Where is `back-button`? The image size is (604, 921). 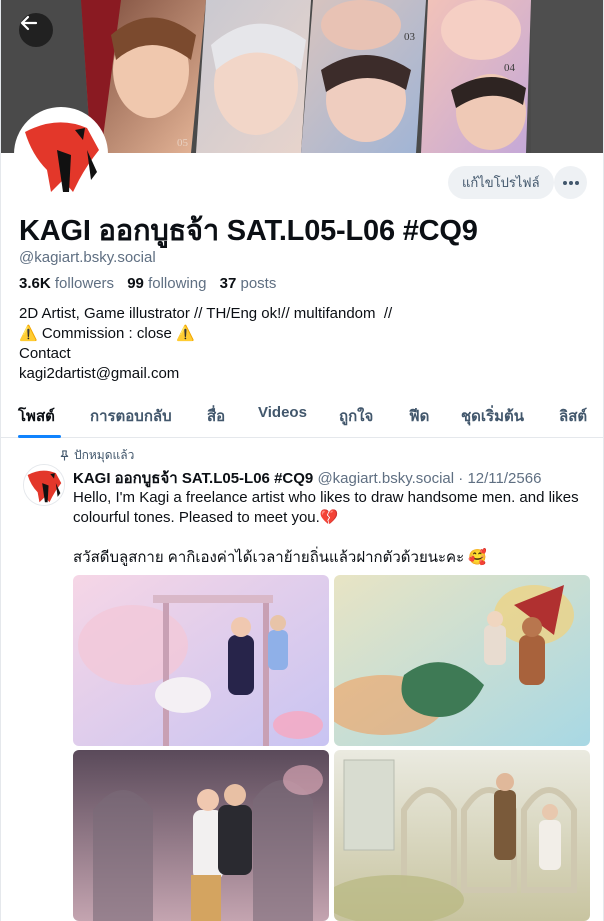 back-button is located at coordinates (36, 30).